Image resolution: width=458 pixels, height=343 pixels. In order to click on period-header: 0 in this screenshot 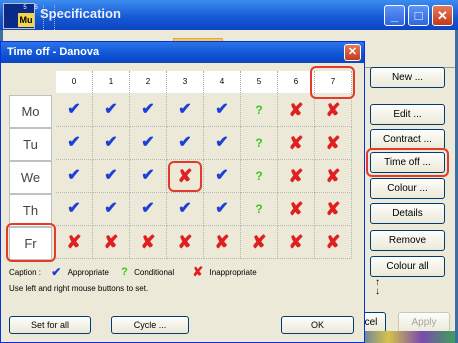, I will do `click(74, 82)`.